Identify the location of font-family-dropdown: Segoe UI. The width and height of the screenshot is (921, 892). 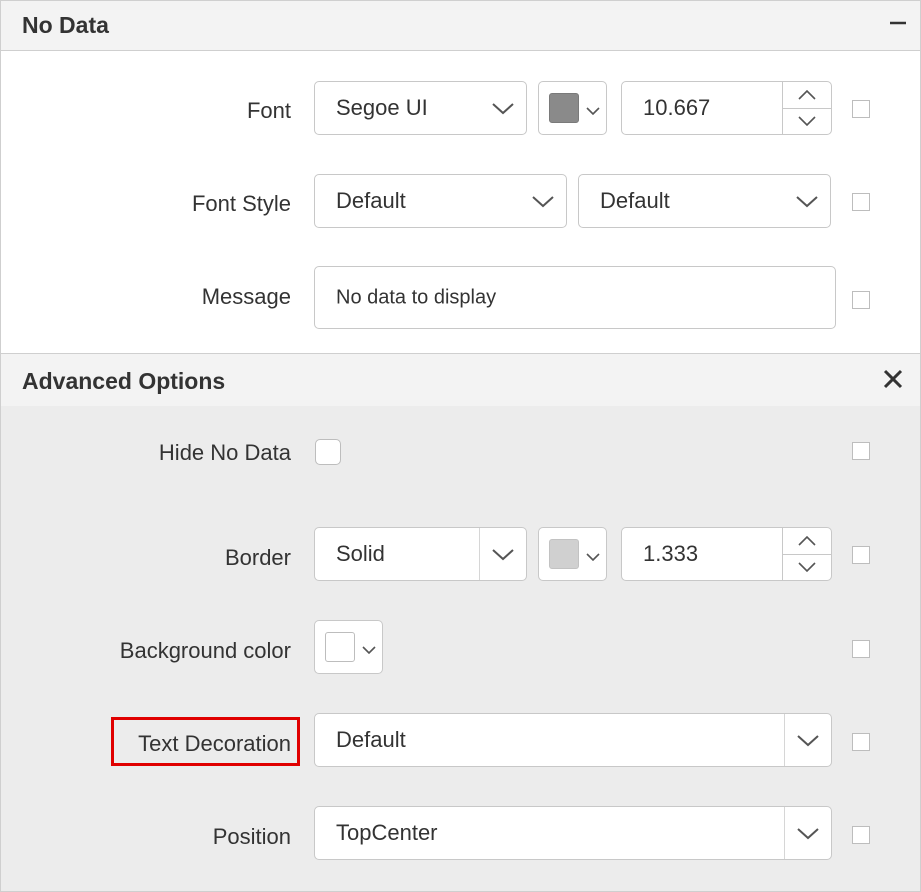
(420, 108).